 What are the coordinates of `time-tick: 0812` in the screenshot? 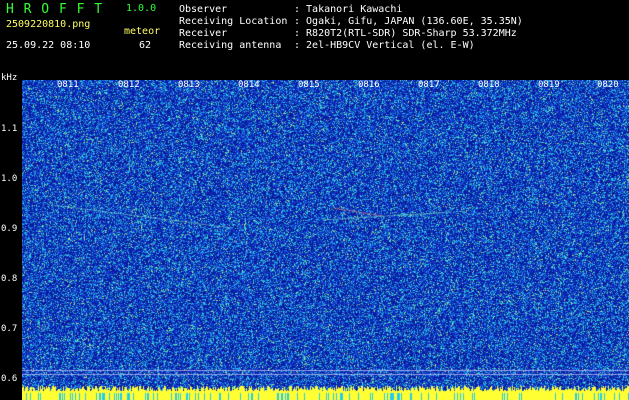 It's located at (129, 85).